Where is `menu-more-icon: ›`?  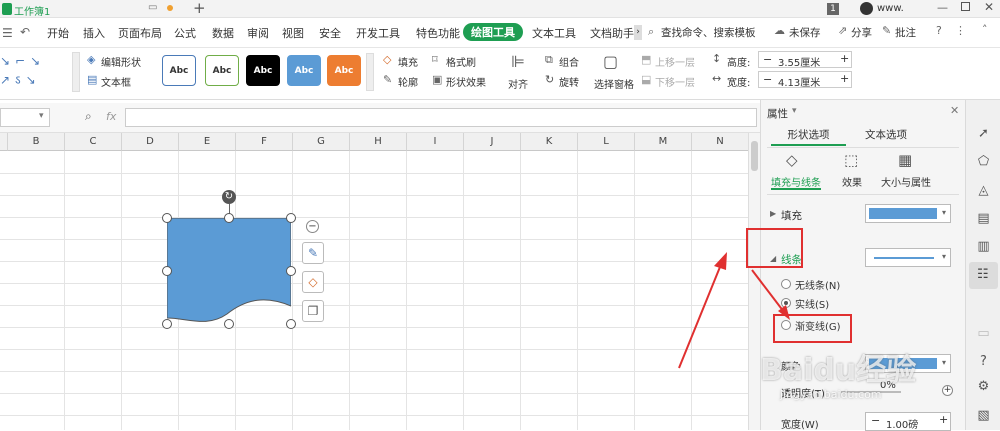
menu-more-icon: › is located at coordinates (638, 32).